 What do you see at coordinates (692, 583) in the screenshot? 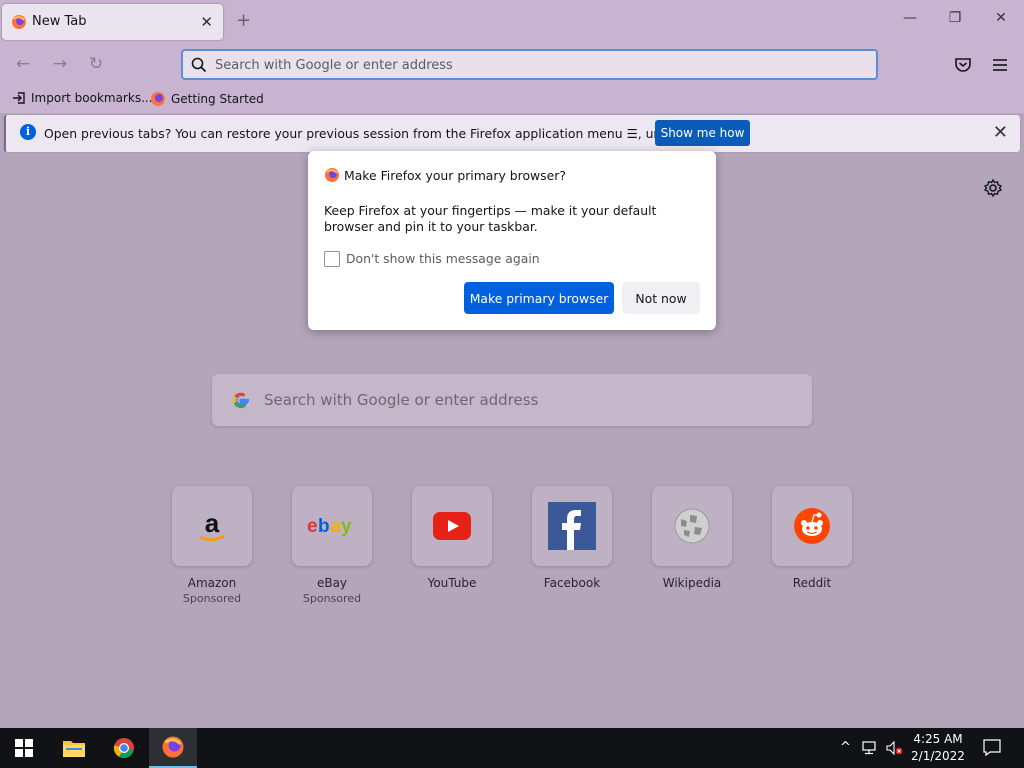
I see `topsite-label: Wikipedia` at bounding box center [692, 583].